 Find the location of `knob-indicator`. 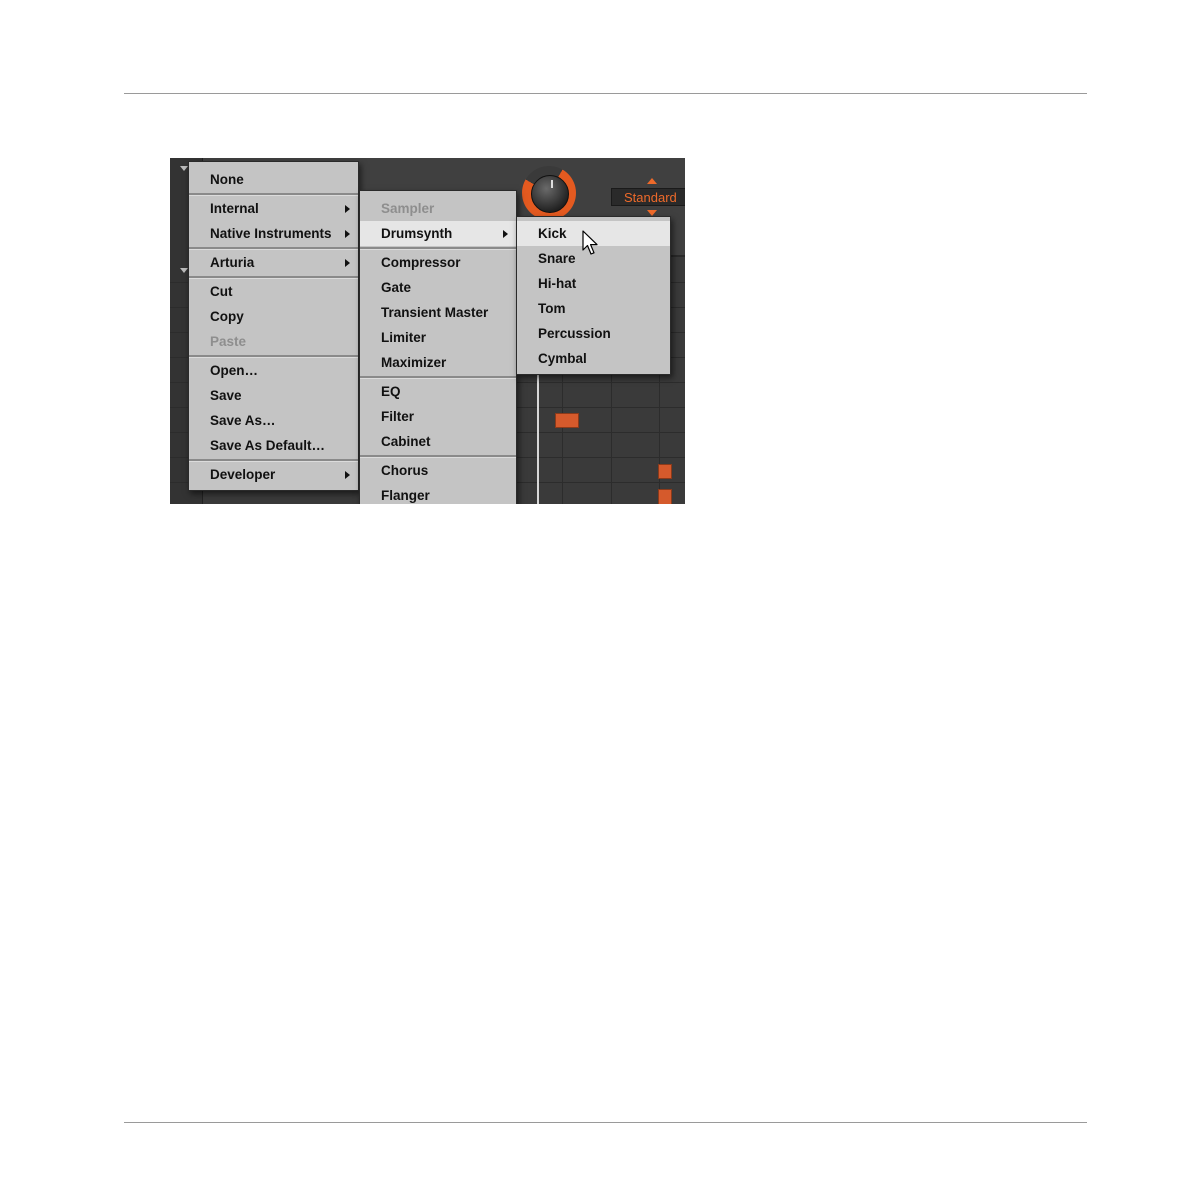

knob-indicator is located at coordinates (552, 184).